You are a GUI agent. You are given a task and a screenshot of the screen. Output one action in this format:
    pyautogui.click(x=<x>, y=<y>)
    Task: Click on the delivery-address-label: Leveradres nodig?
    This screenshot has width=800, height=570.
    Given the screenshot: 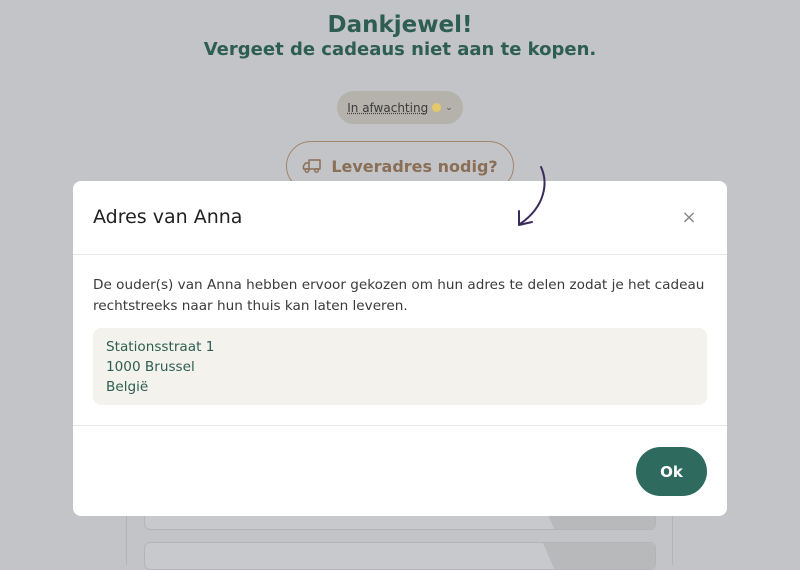 What is the action you would take?
    pyautogui.click(x=414, y=166)
    